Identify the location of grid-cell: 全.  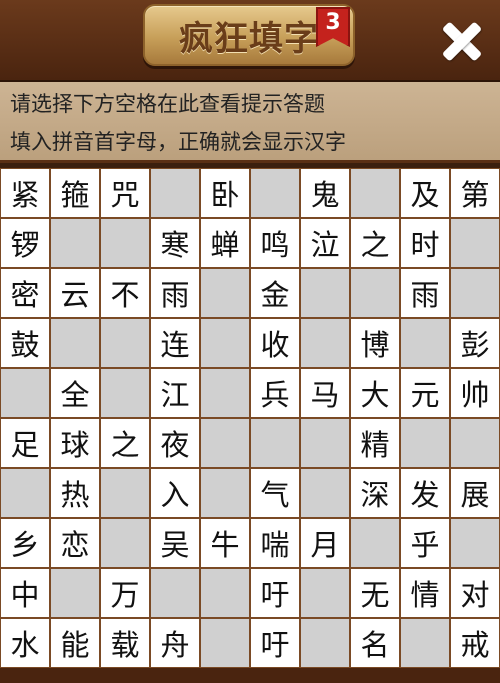
(75, 393).